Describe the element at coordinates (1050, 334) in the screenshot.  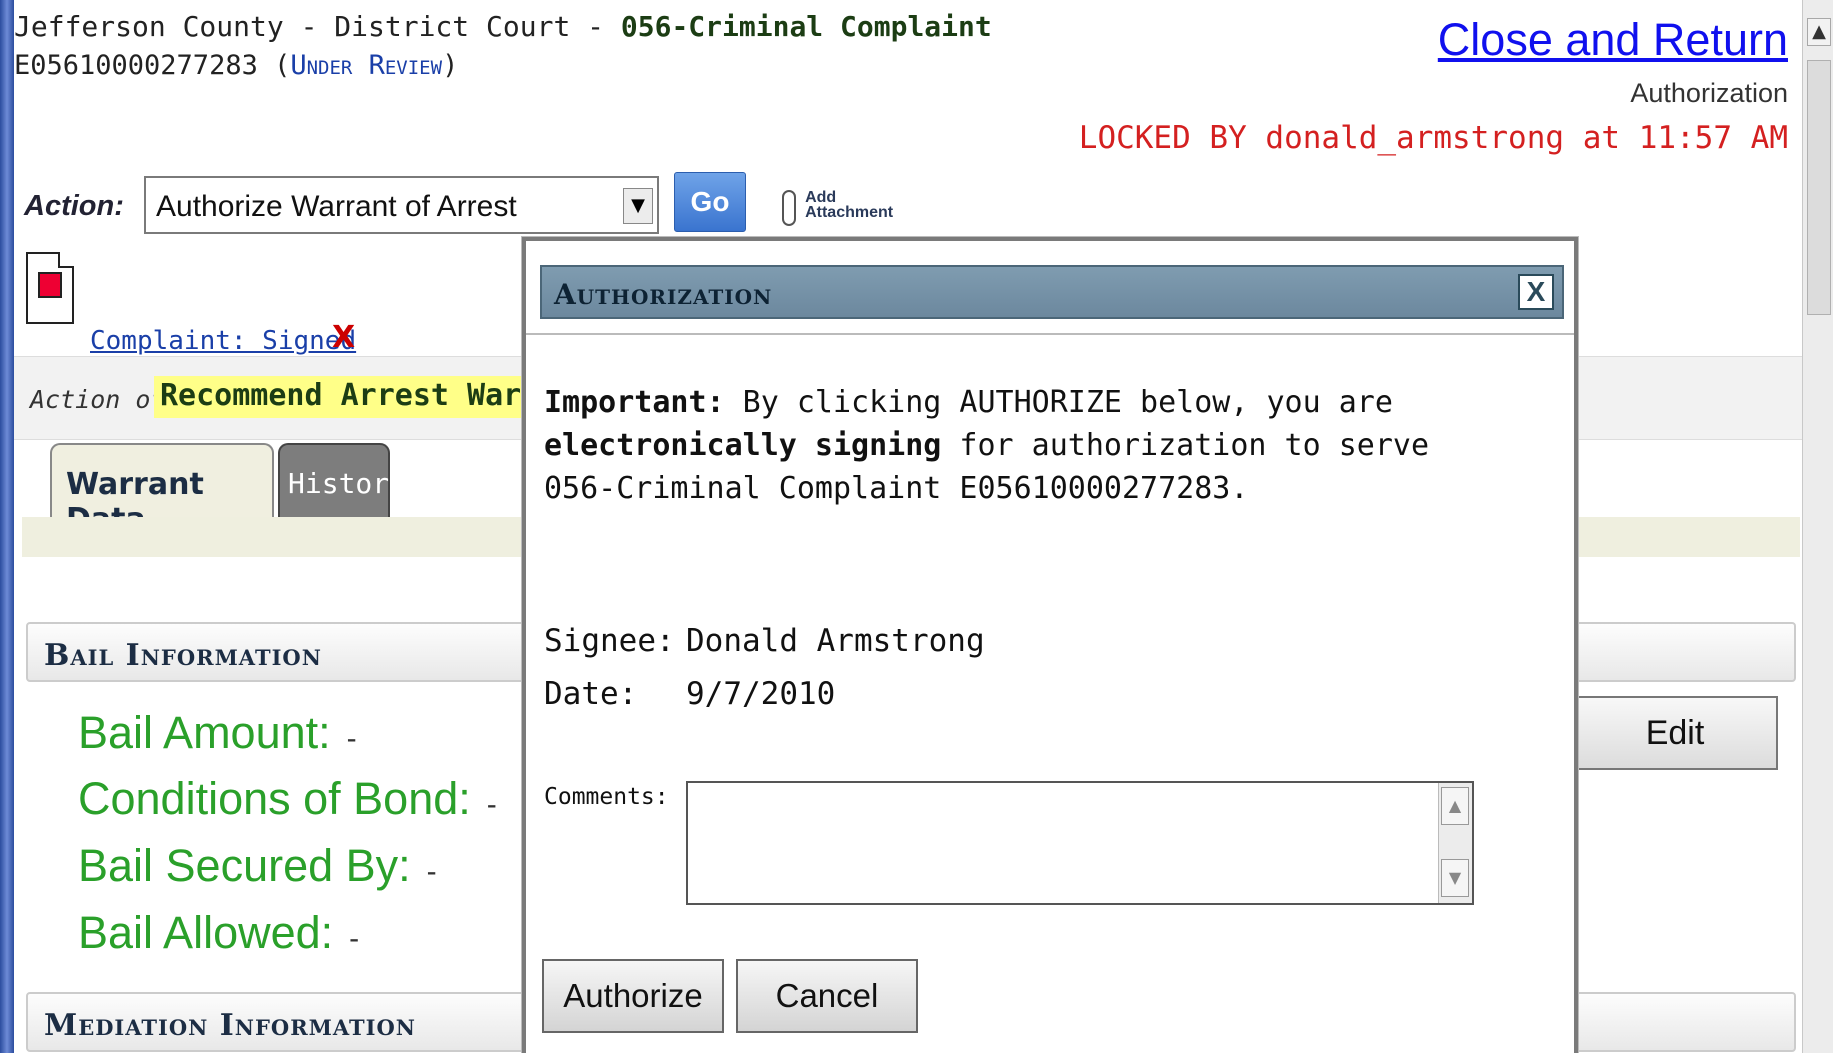
I see `divider` at that location.